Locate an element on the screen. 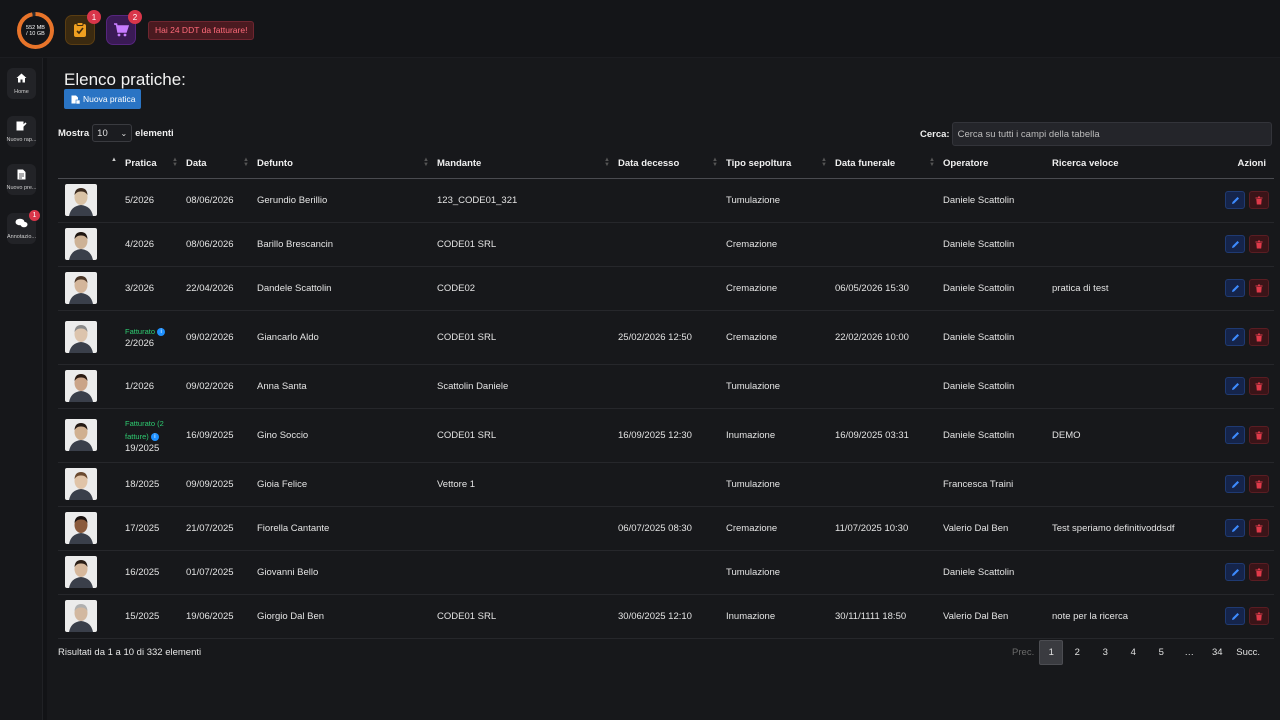  cell-pratica: 1/2026 is located at coordinates (151, 386).